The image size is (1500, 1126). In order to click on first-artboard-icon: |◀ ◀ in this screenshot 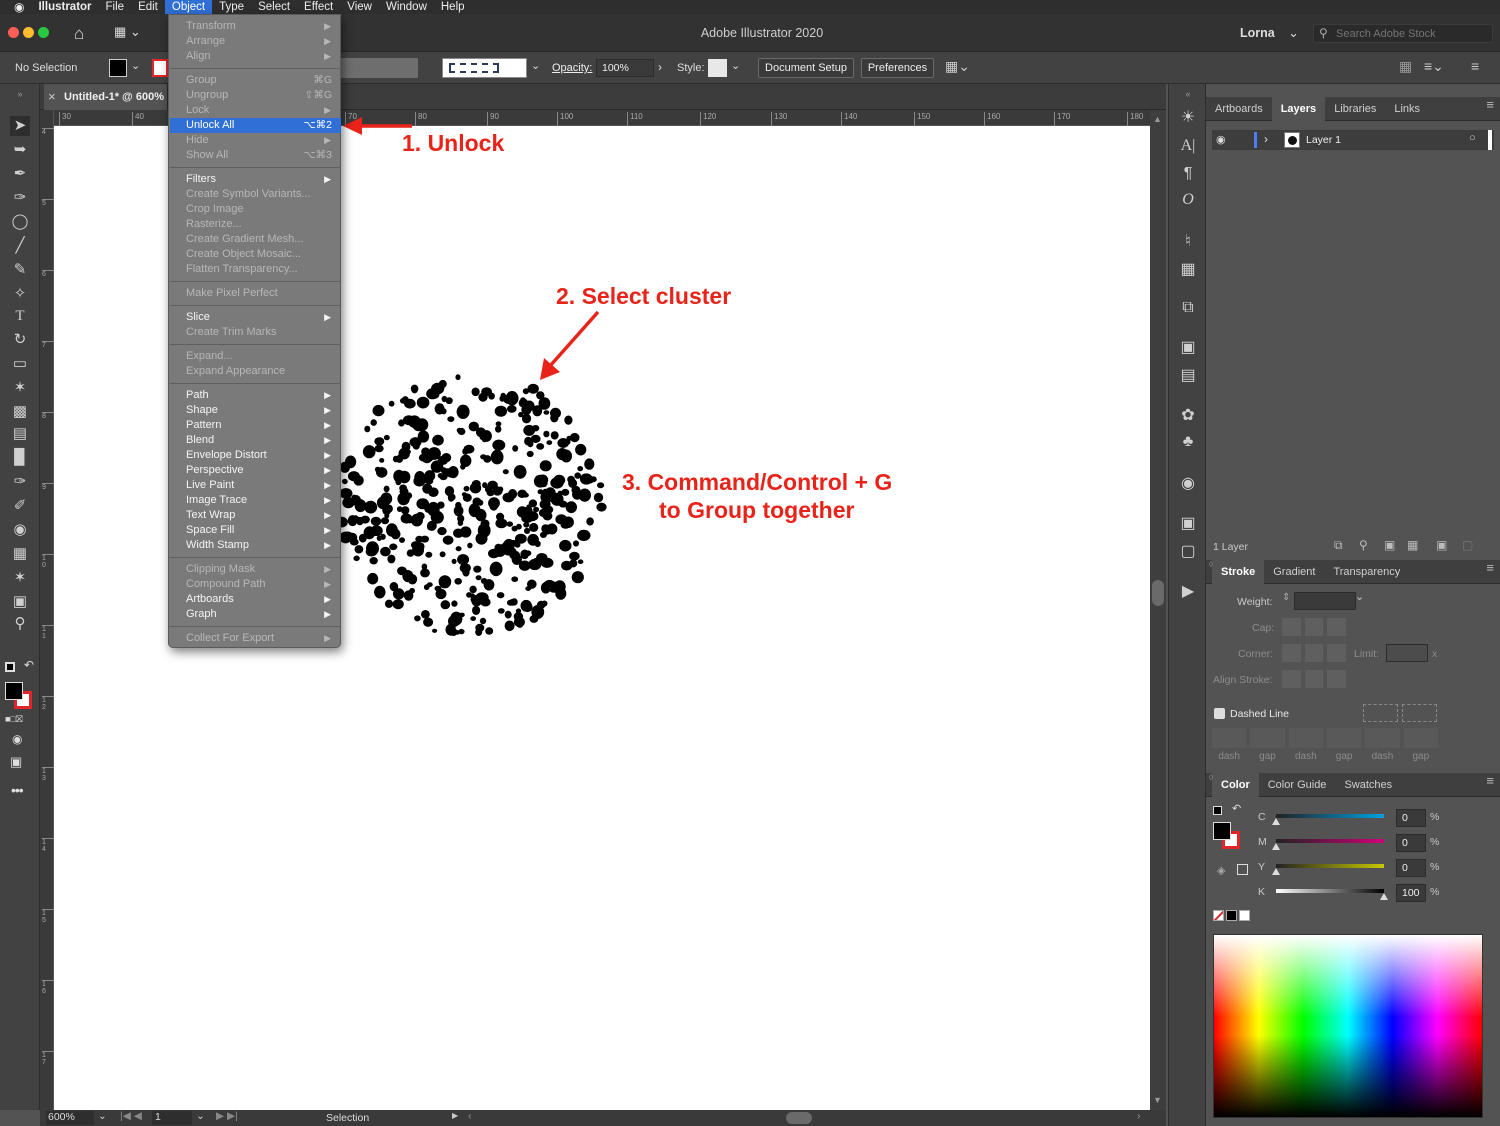, I will do `click(131, 1116)`.